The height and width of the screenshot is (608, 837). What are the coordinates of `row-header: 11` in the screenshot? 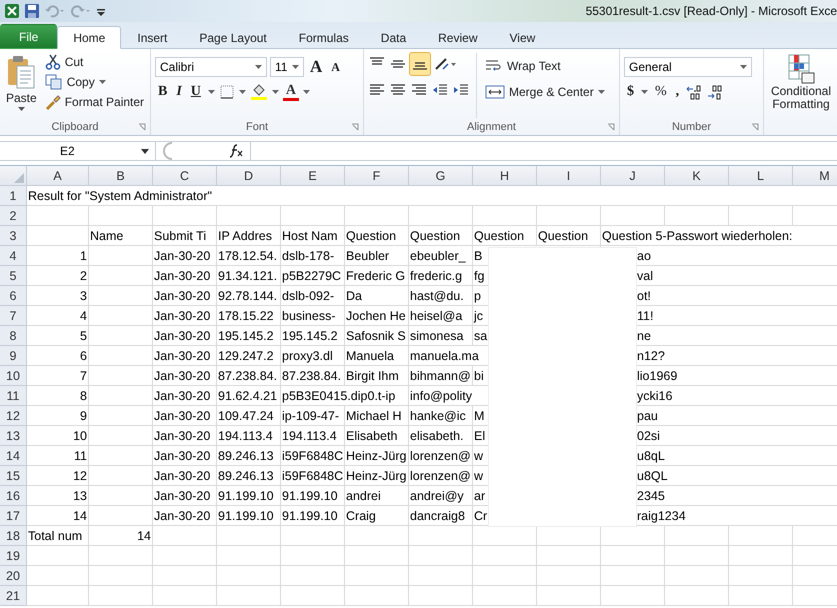 It's located at (13, 396).